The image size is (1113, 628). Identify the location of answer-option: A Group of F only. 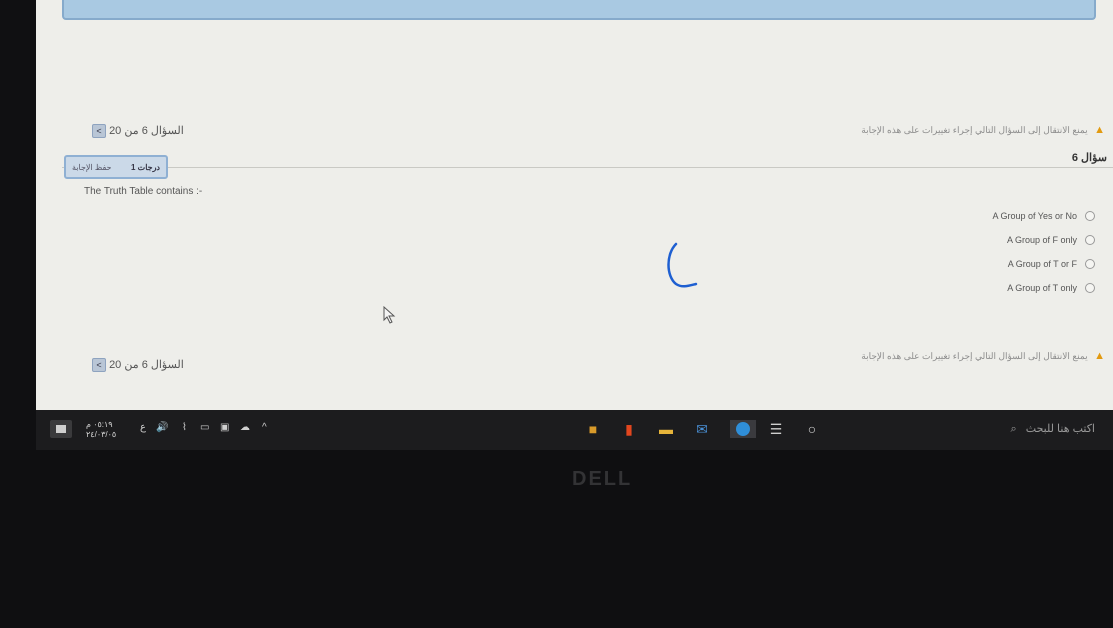
(1043, 240).